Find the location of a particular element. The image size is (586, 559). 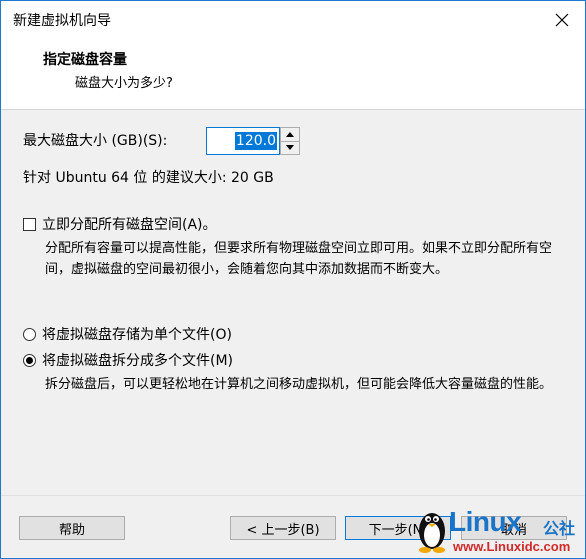

disk-size-label: 最大磁盘大小 (GB)(S): is located at coordinates (95, 141).